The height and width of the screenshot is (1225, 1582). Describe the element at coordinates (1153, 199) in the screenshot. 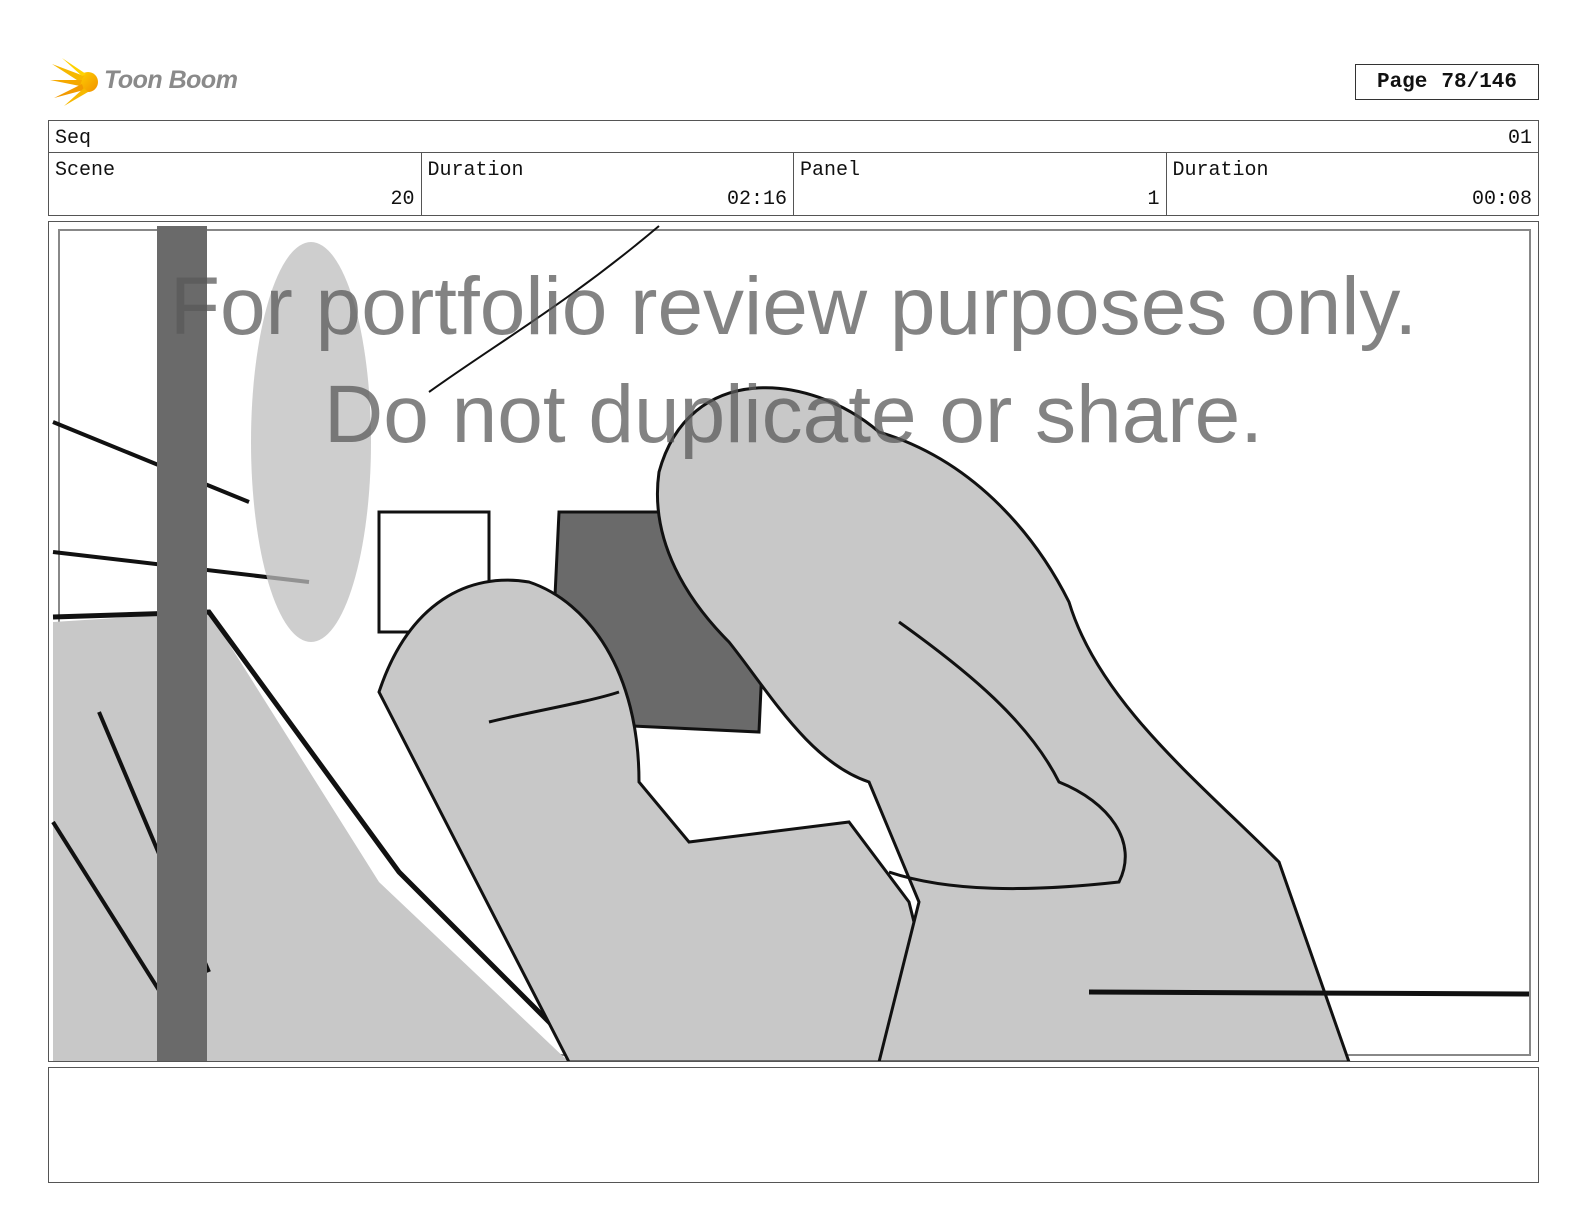

I see `panel-value: 1` at that location.